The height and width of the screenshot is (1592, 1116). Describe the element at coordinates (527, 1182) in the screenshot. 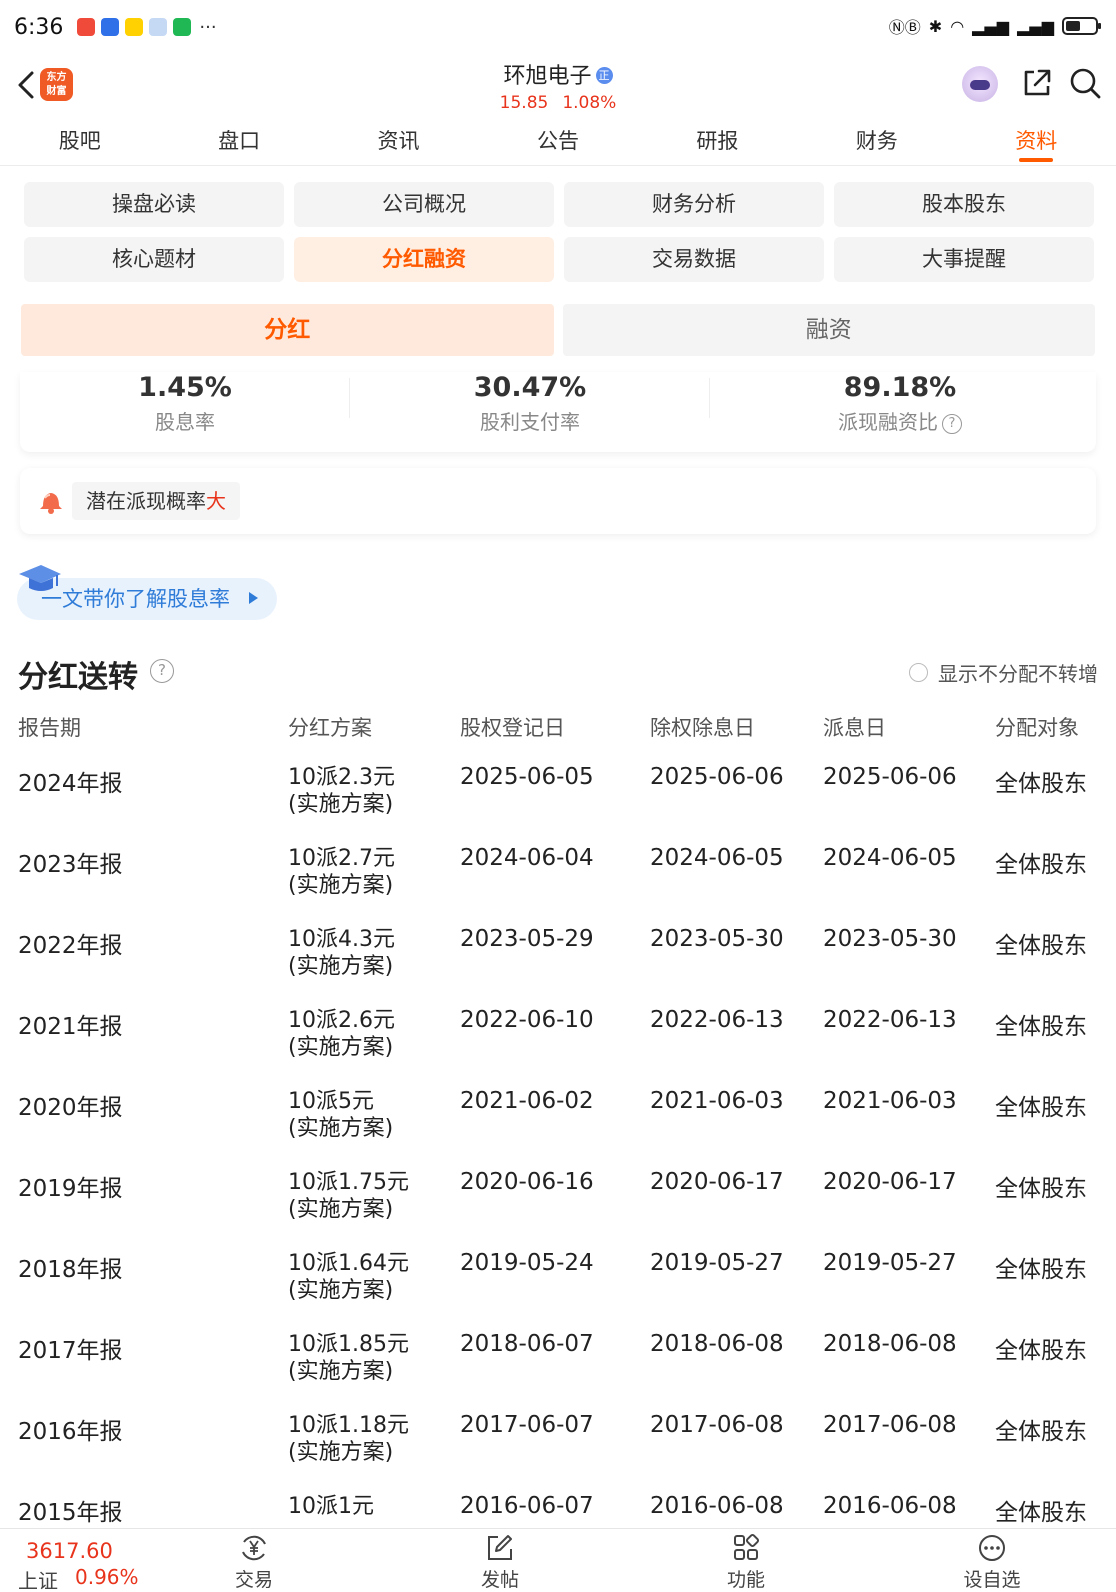

I see `cell-record-date: 2020-06-16` at that location.